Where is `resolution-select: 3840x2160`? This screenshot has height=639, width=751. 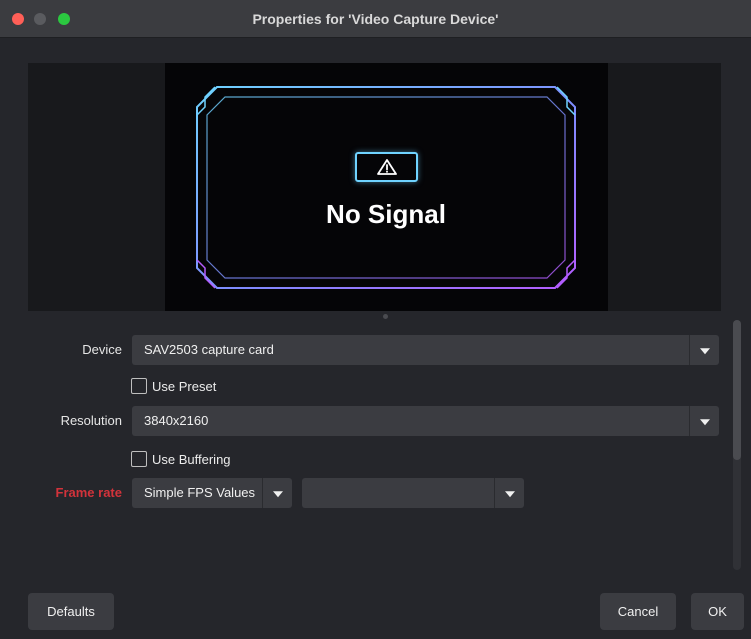
resolution-select: 3840x2160 is located at coordinates (425, 421).